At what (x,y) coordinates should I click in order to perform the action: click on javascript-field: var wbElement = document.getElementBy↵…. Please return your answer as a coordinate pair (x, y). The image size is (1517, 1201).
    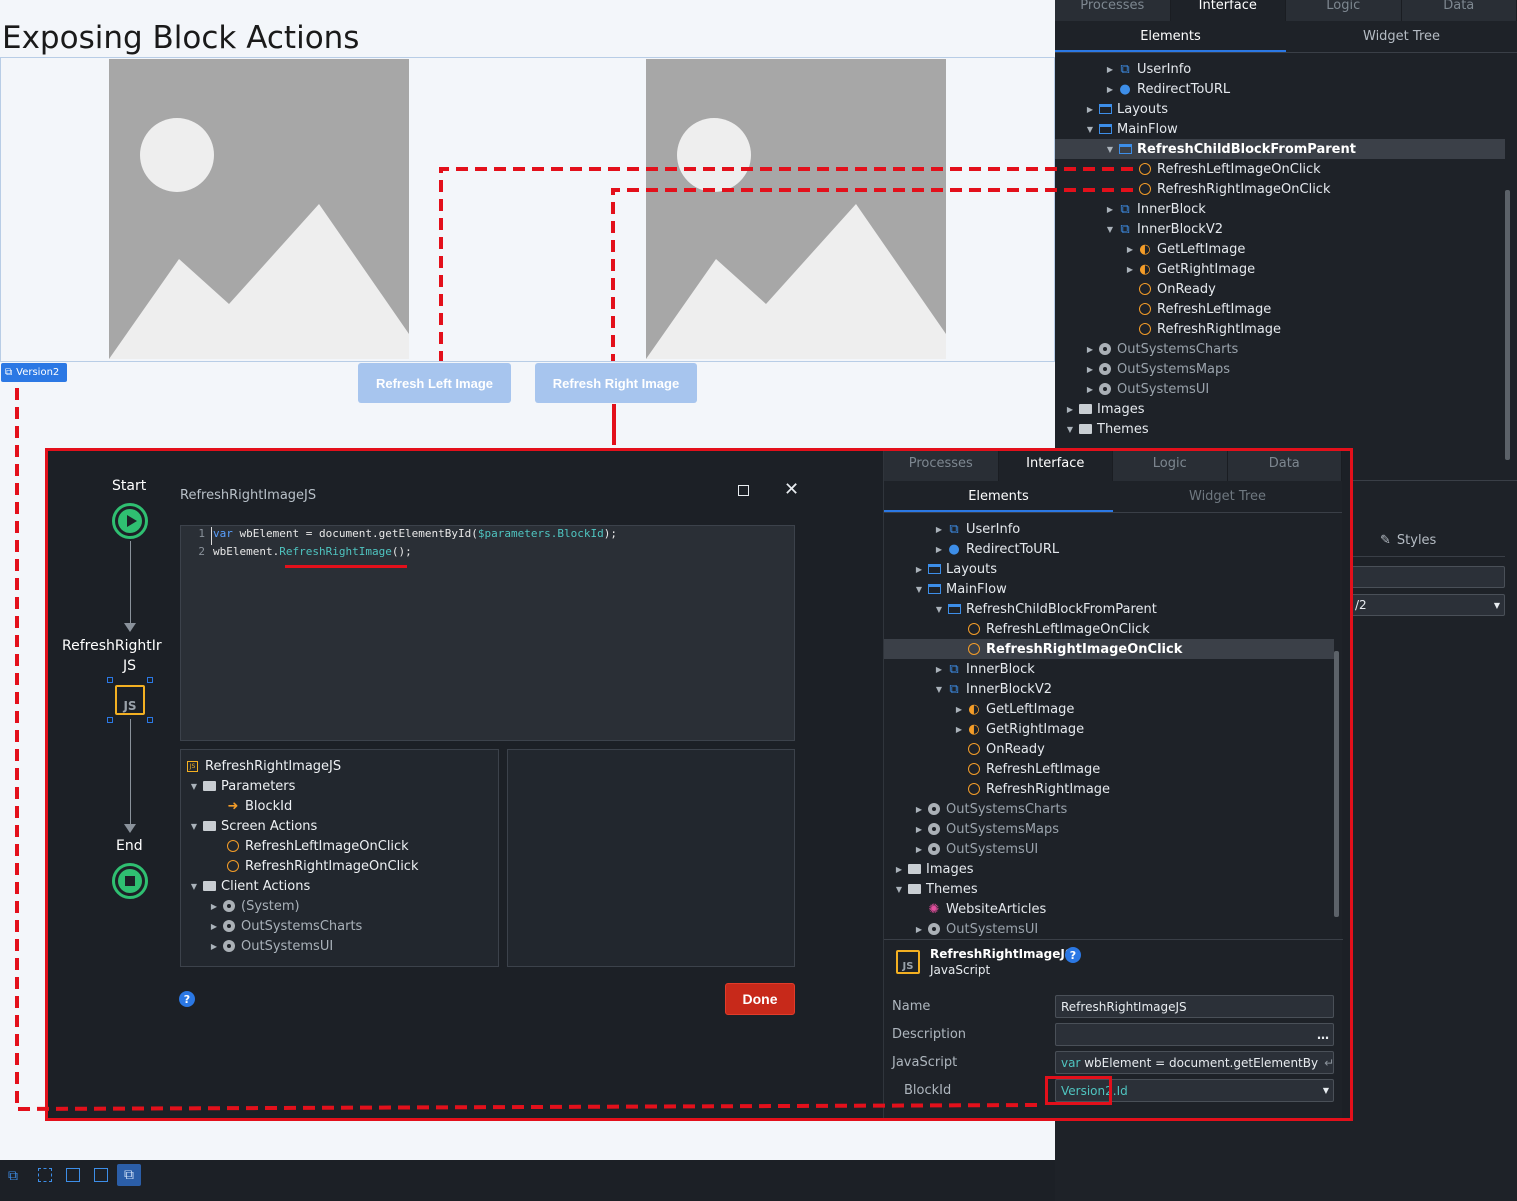
    Looking at the image, I should click on (1194, 1062).